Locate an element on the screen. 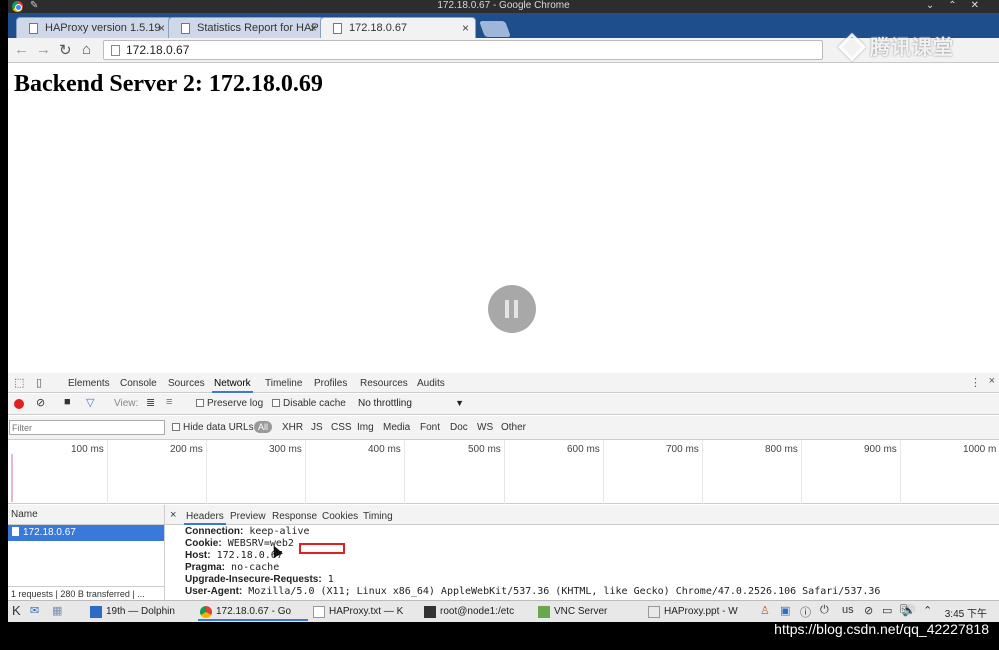 This screenshot has height=650, width=999. list-view-icon: ≣ is located at coordinates (150, 402).